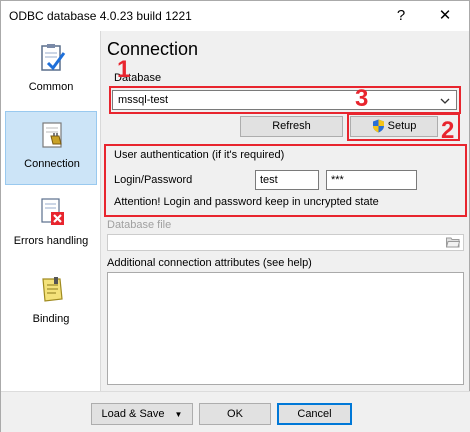 This screenshot has height=432, width=470. I want to click on refresh-button: Refresh, so click(291, 126).